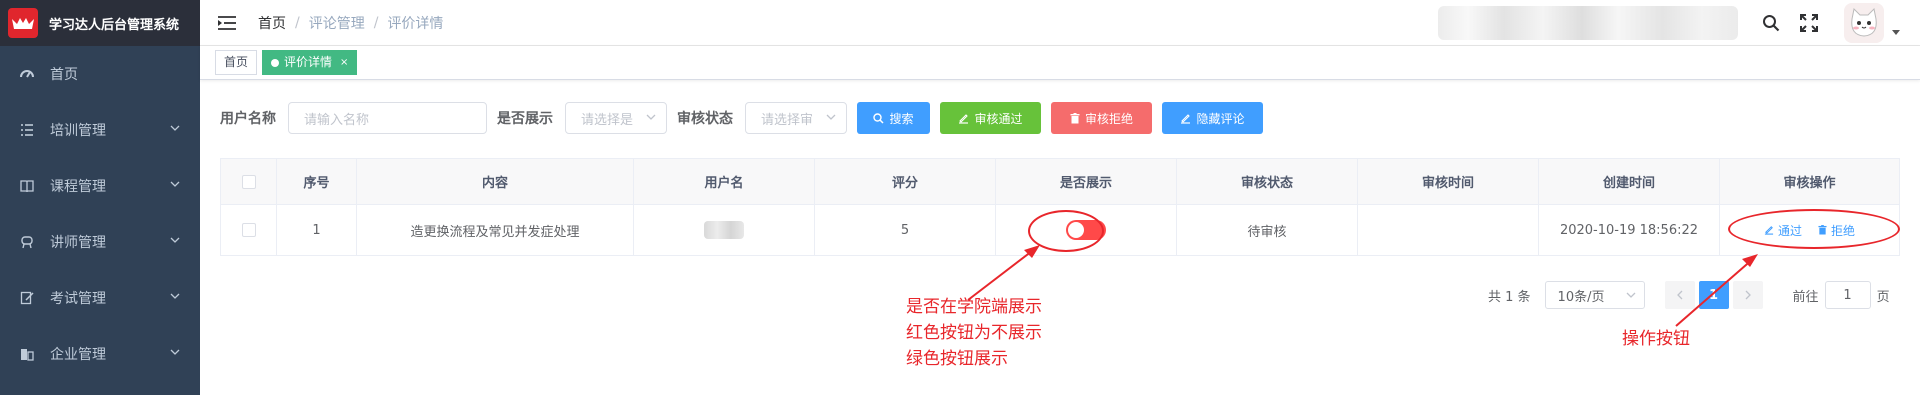 This screenshot has width=1920, height=395. I want to click on annotation-switch-note: 是否在学院端展示 红色按钮为不展示 绿色按钮展示, so click(974, 333).